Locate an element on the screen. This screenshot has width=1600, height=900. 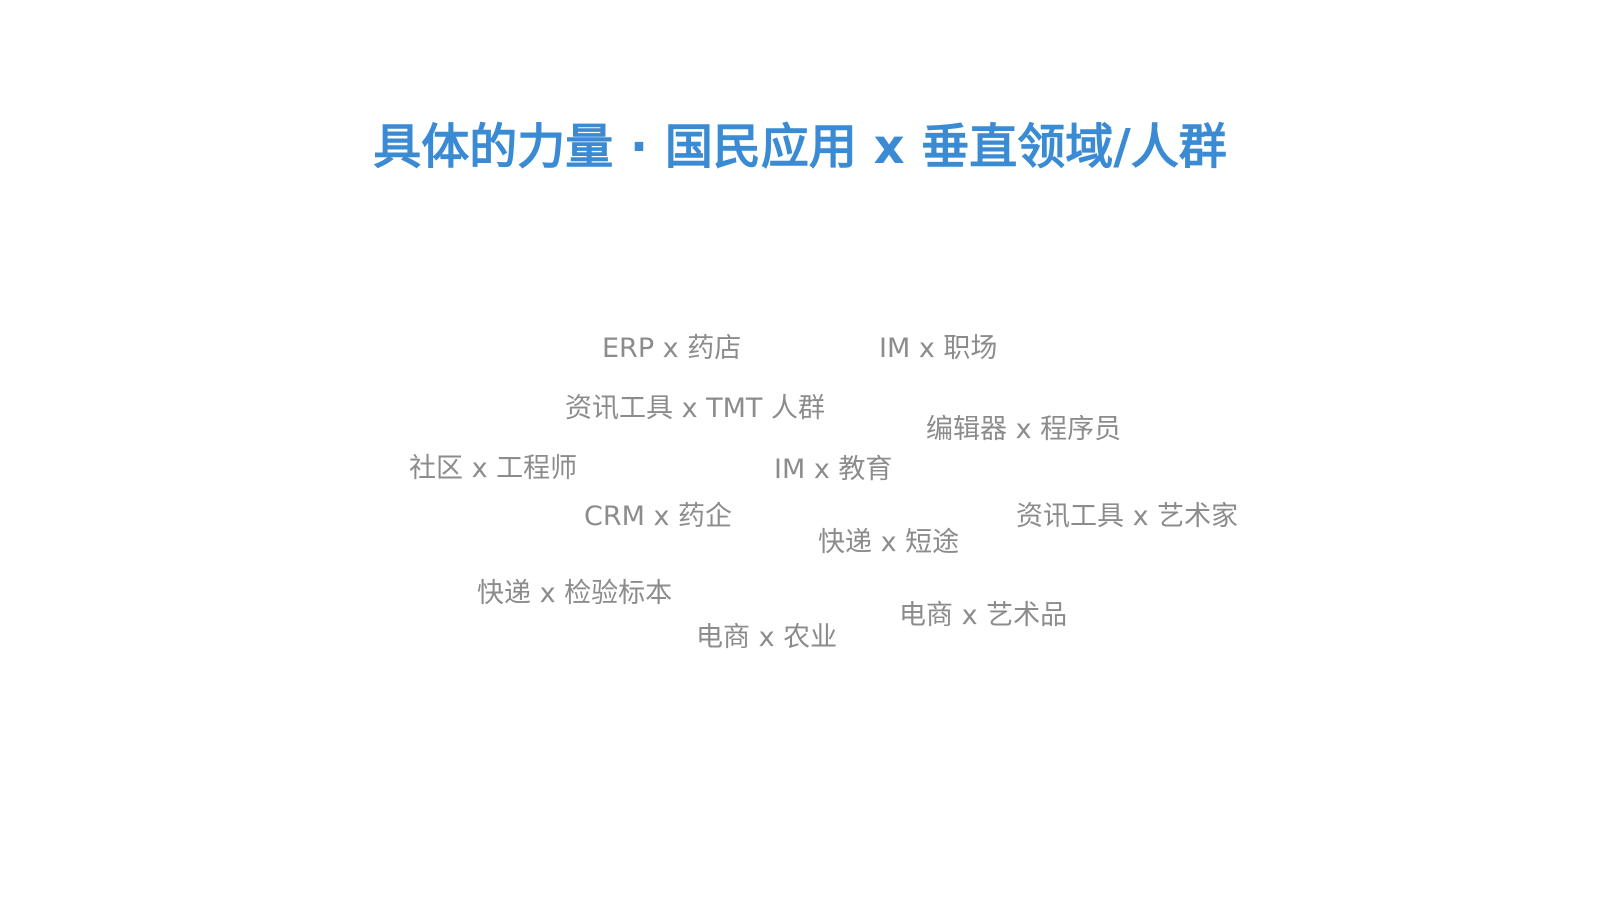
tag-community-engineer: 社区 x 工程师 is located at coordinates (493, 468).